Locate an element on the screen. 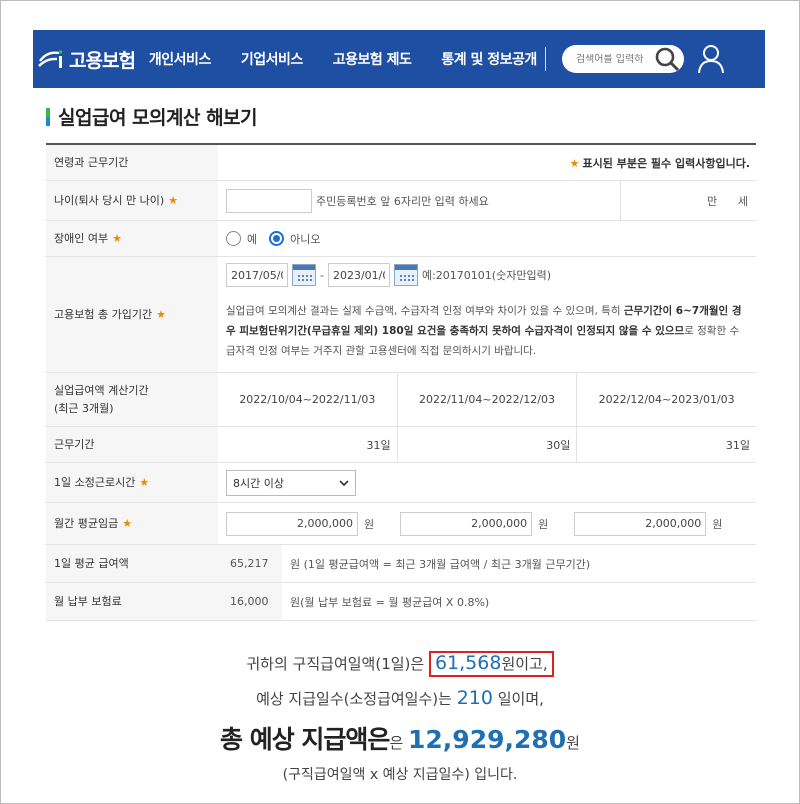 This screenshot has width=800, height=804. insurance-fee-note: 원(월 납부 보험료 = 월 평균급여 X 0.8%) is located at coordinates (390, 602).